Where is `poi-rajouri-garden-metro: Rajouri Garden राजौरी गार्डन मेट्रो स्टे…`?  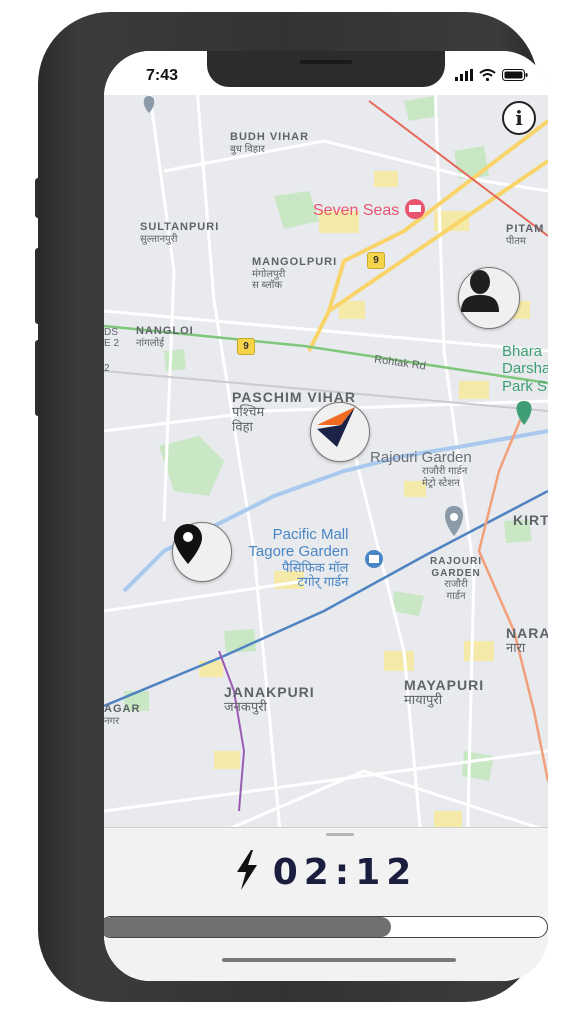
poi-rajouri-garden-metro: Rajouri Garden राजौरी गार्डन मेट्रो स्टे… is located at coordinates (421, 469).